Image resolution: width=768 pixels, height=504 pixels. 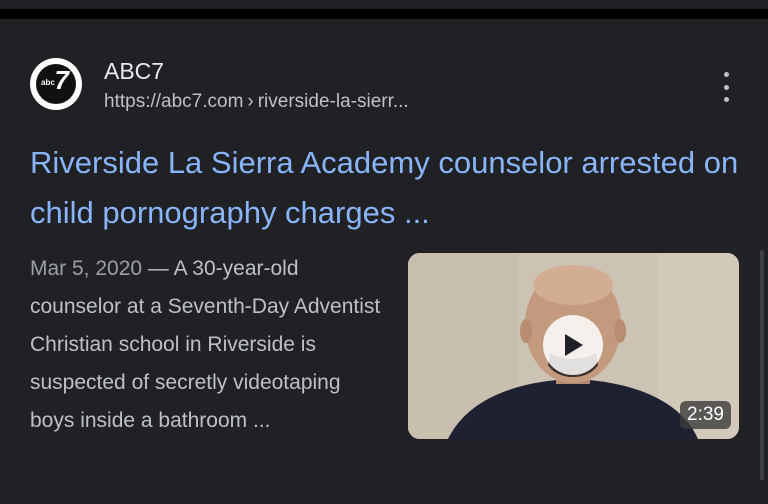 What do you see at coordinates (384, 4) in the screenshot?
I see `previous-result-card-edge` at bounding box center [384, 4].